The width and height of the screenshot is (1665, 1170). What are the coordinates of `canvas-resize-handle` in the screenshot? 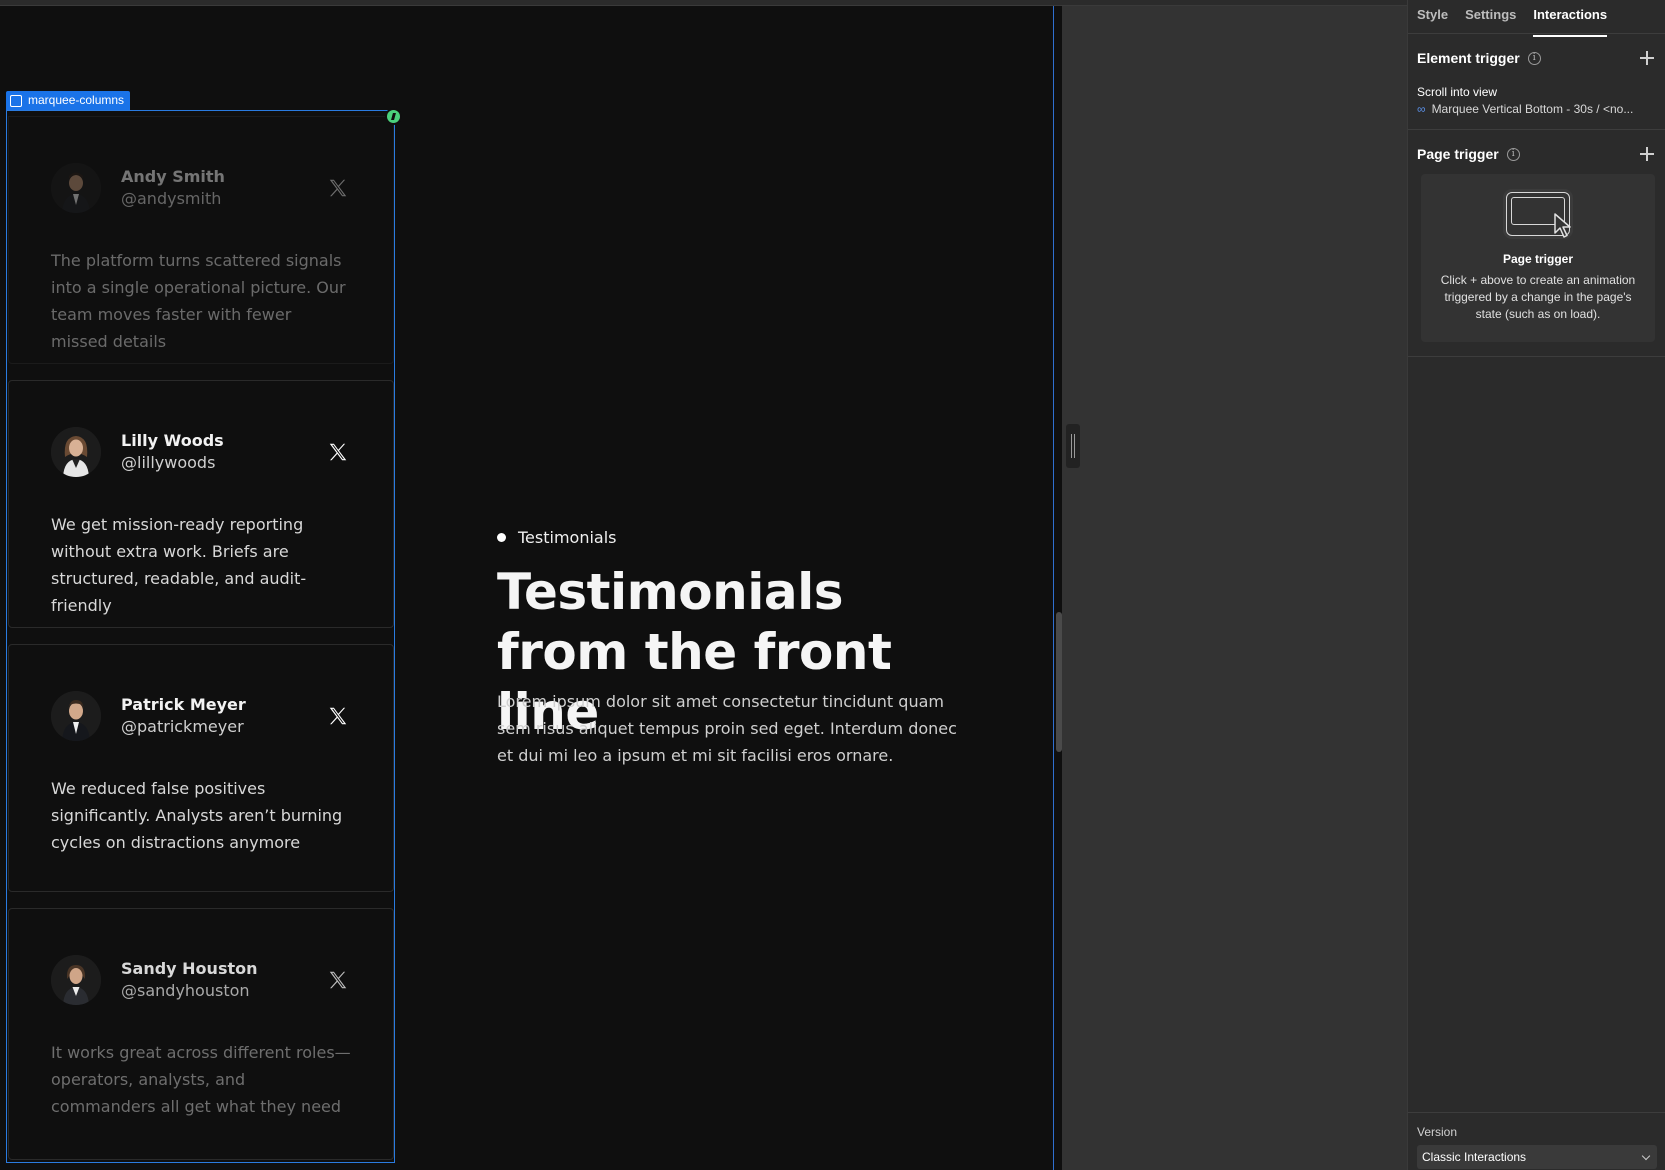 It's located at (1073, 446).